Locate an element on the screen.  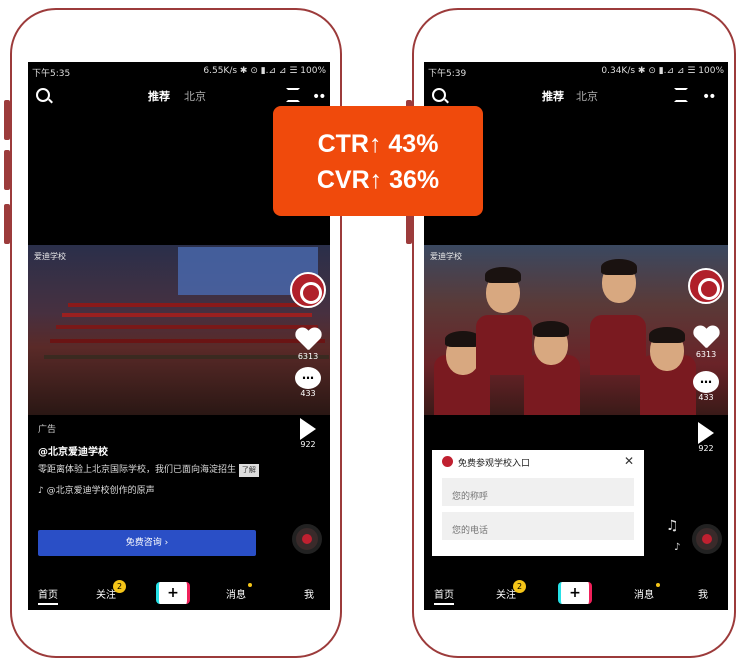
phone-field is located at coordinates (538, 526).